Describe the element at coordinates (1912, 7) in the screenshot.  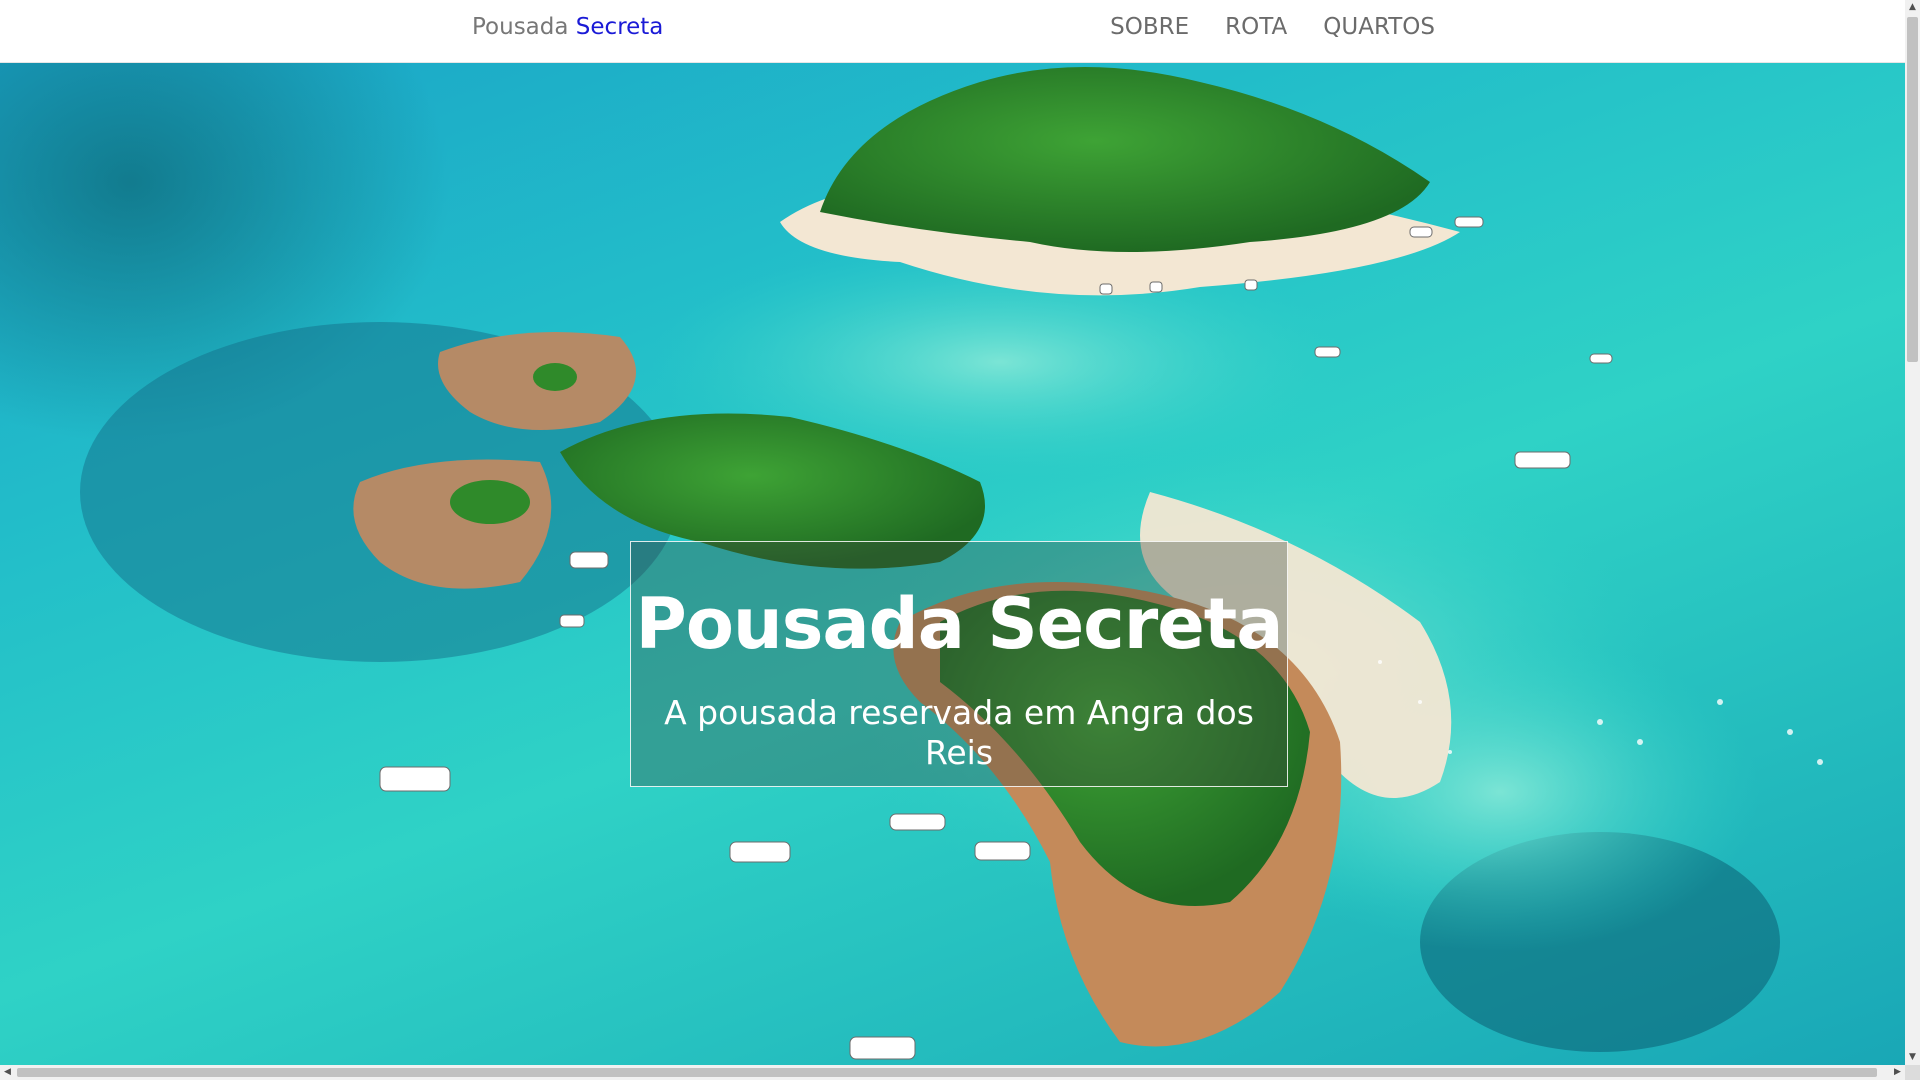
I see `scroll-up-arrow-icon: ▲` at that location.